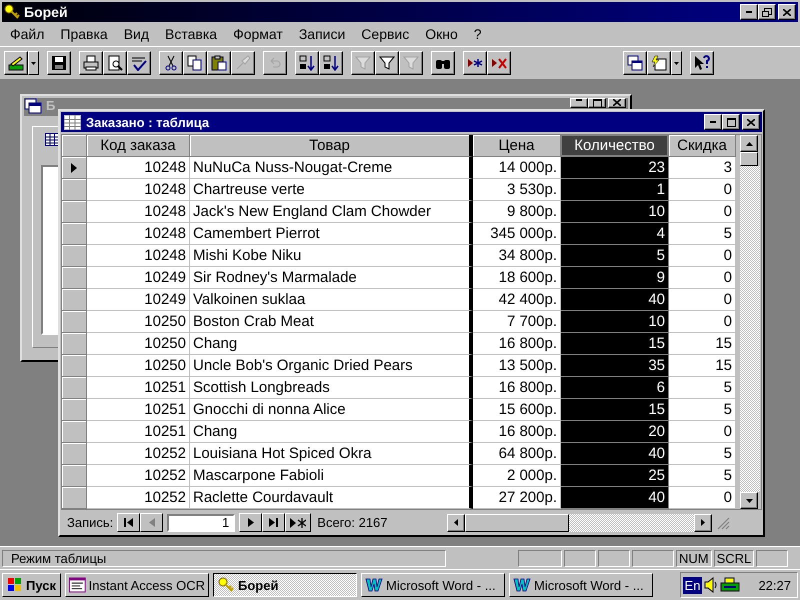  What do you see at coordinates (137, 34) in the screenshot?
I see `menu-item: Вид` at bounding box center [137, 34].